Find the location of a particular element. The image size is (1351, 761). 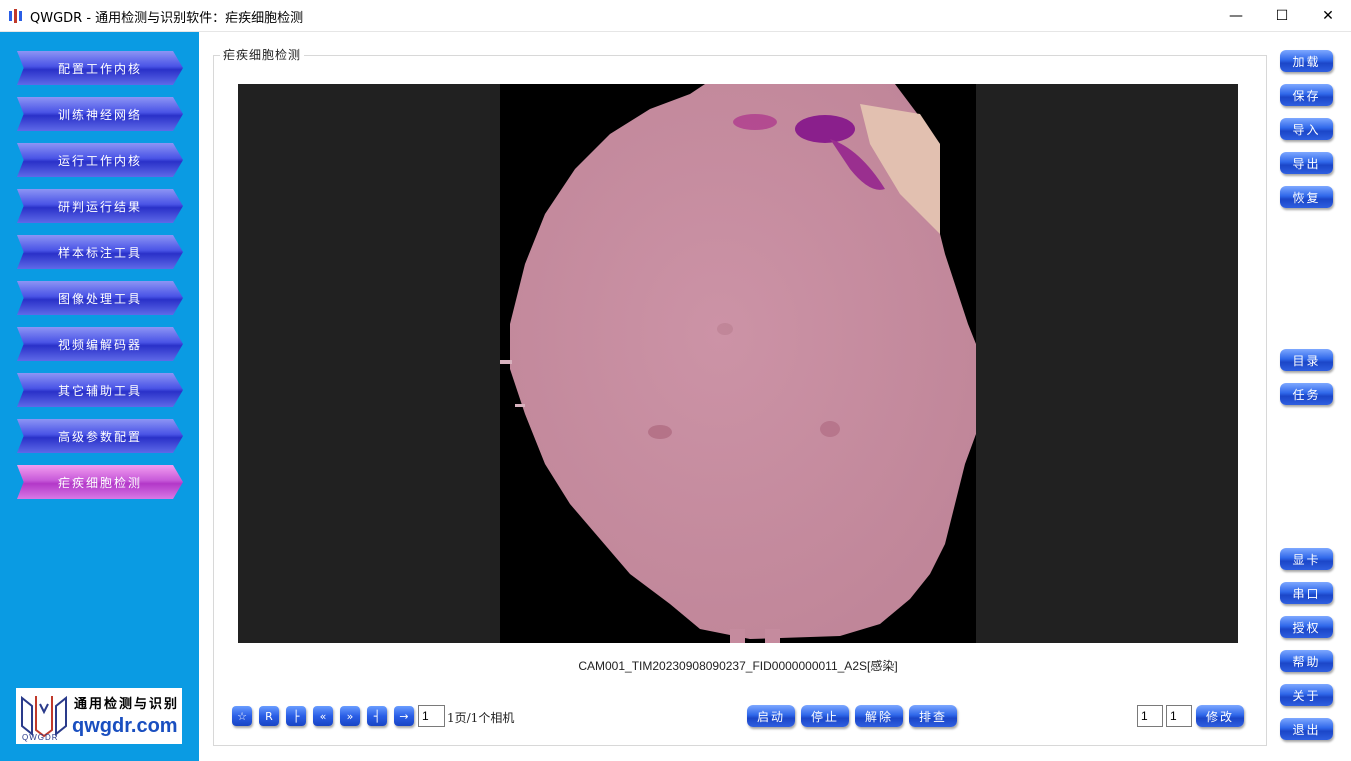

about-button: 关于 is located at coordinates (1306, 695).